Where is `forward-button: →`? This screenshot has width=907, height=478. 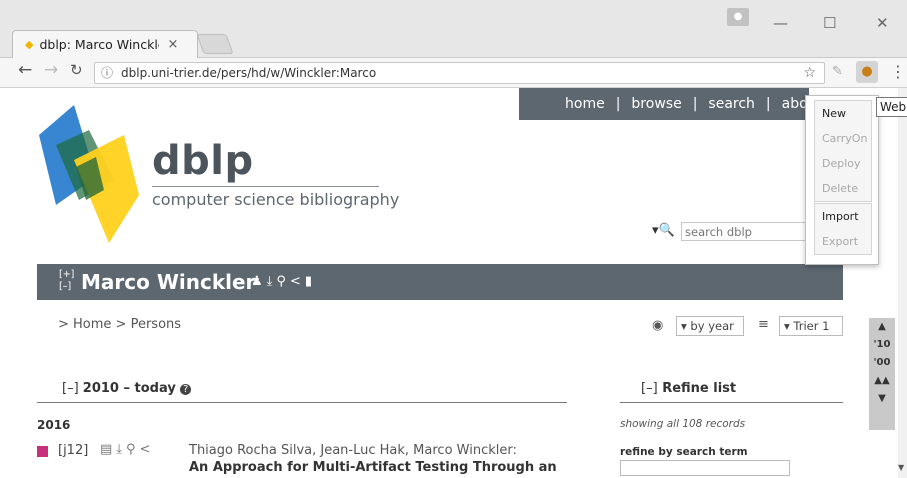 forward-button: → is located at coordinates (51, 70).